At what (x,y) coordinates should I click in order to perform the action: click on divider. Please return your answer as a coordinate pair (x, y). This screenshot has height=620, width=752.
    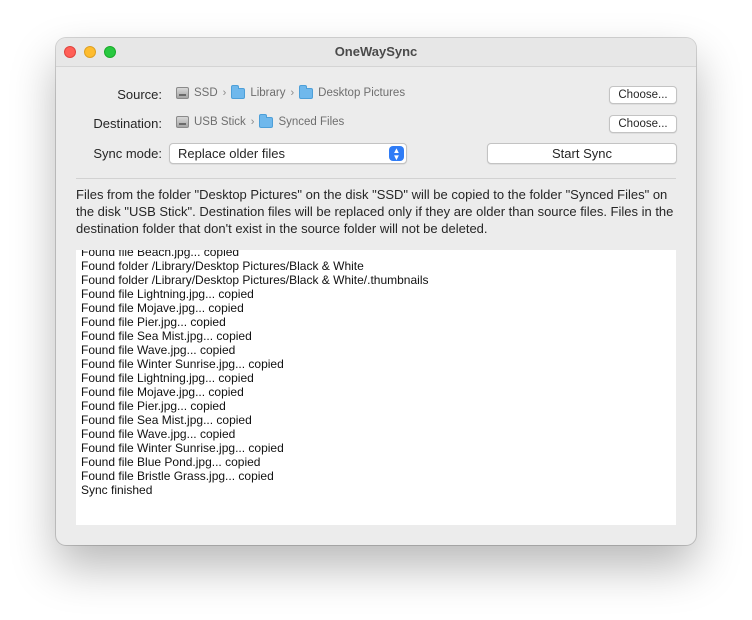
    Looking at the image, I should click on (376, 178).